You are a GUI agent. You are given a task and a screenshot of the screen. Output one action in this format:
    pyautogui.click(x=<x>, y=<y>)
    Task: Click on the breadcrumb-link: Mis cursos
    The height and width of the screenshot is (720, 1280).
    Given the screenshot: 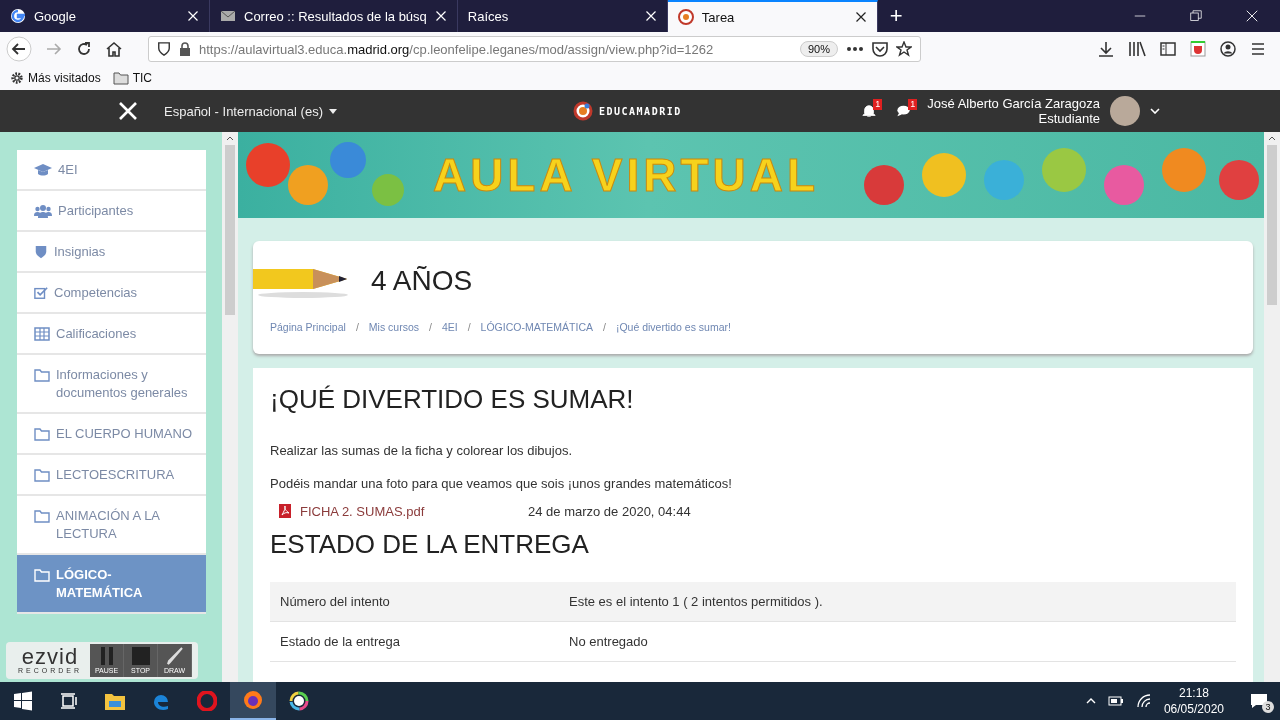 What is the action you would take?
    pyautogui.click(x=393, y=327)
    